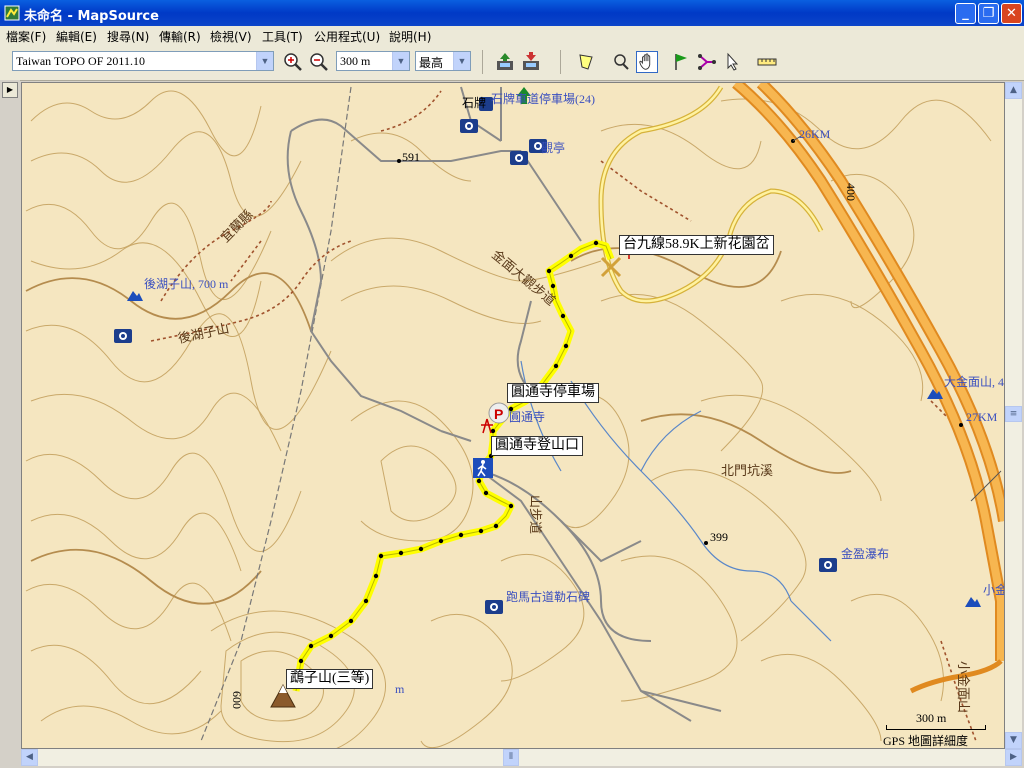 The image size is (1024, 768). I want to click on km27-label: 27KM, so click(982, 417).